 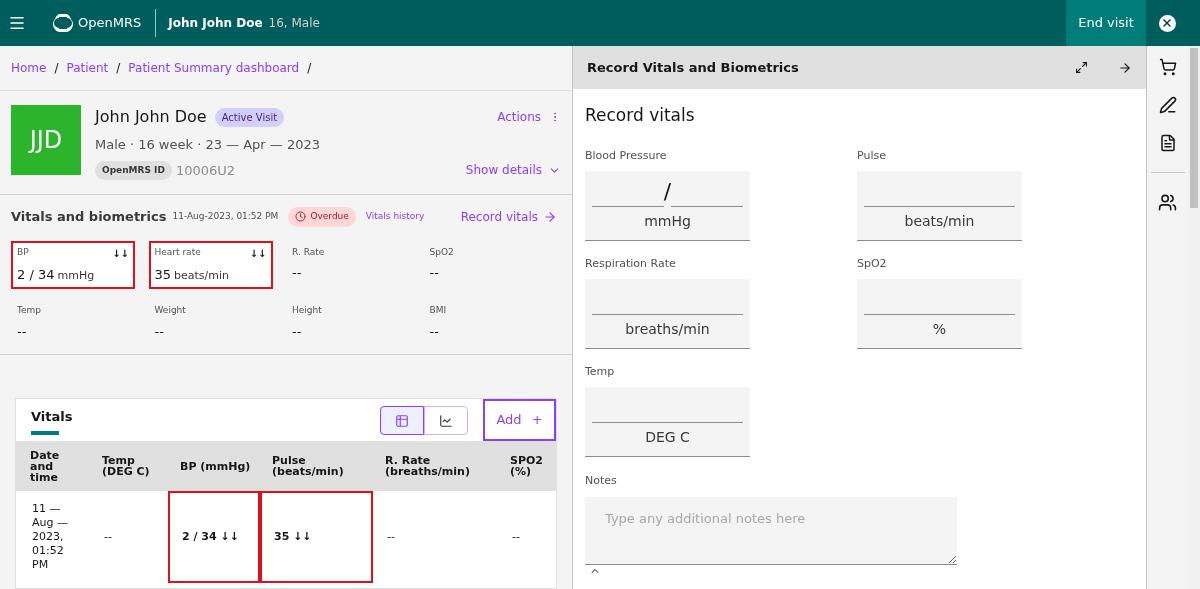 I want to click on tile-value: 2 / 34, so click(x=36, y=274).